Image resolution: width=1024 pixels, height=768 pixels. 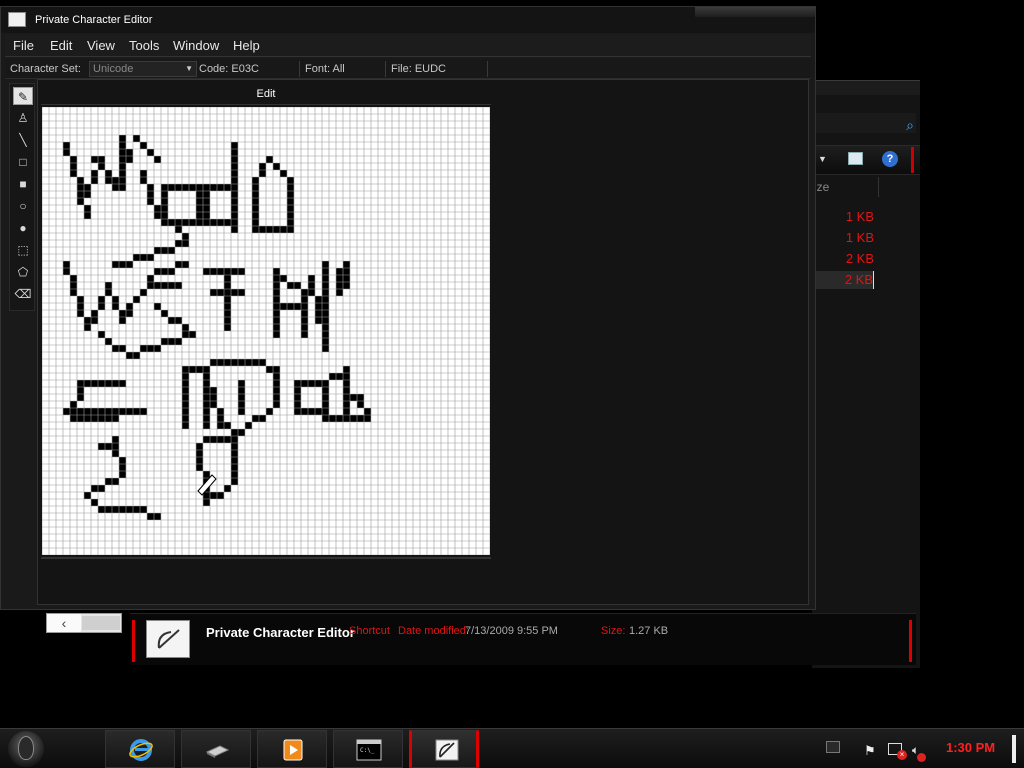 What do you see at coordinates (196, 45) in the screenshot?
I see `menu-window: Window` at bounding box center [196, 45].